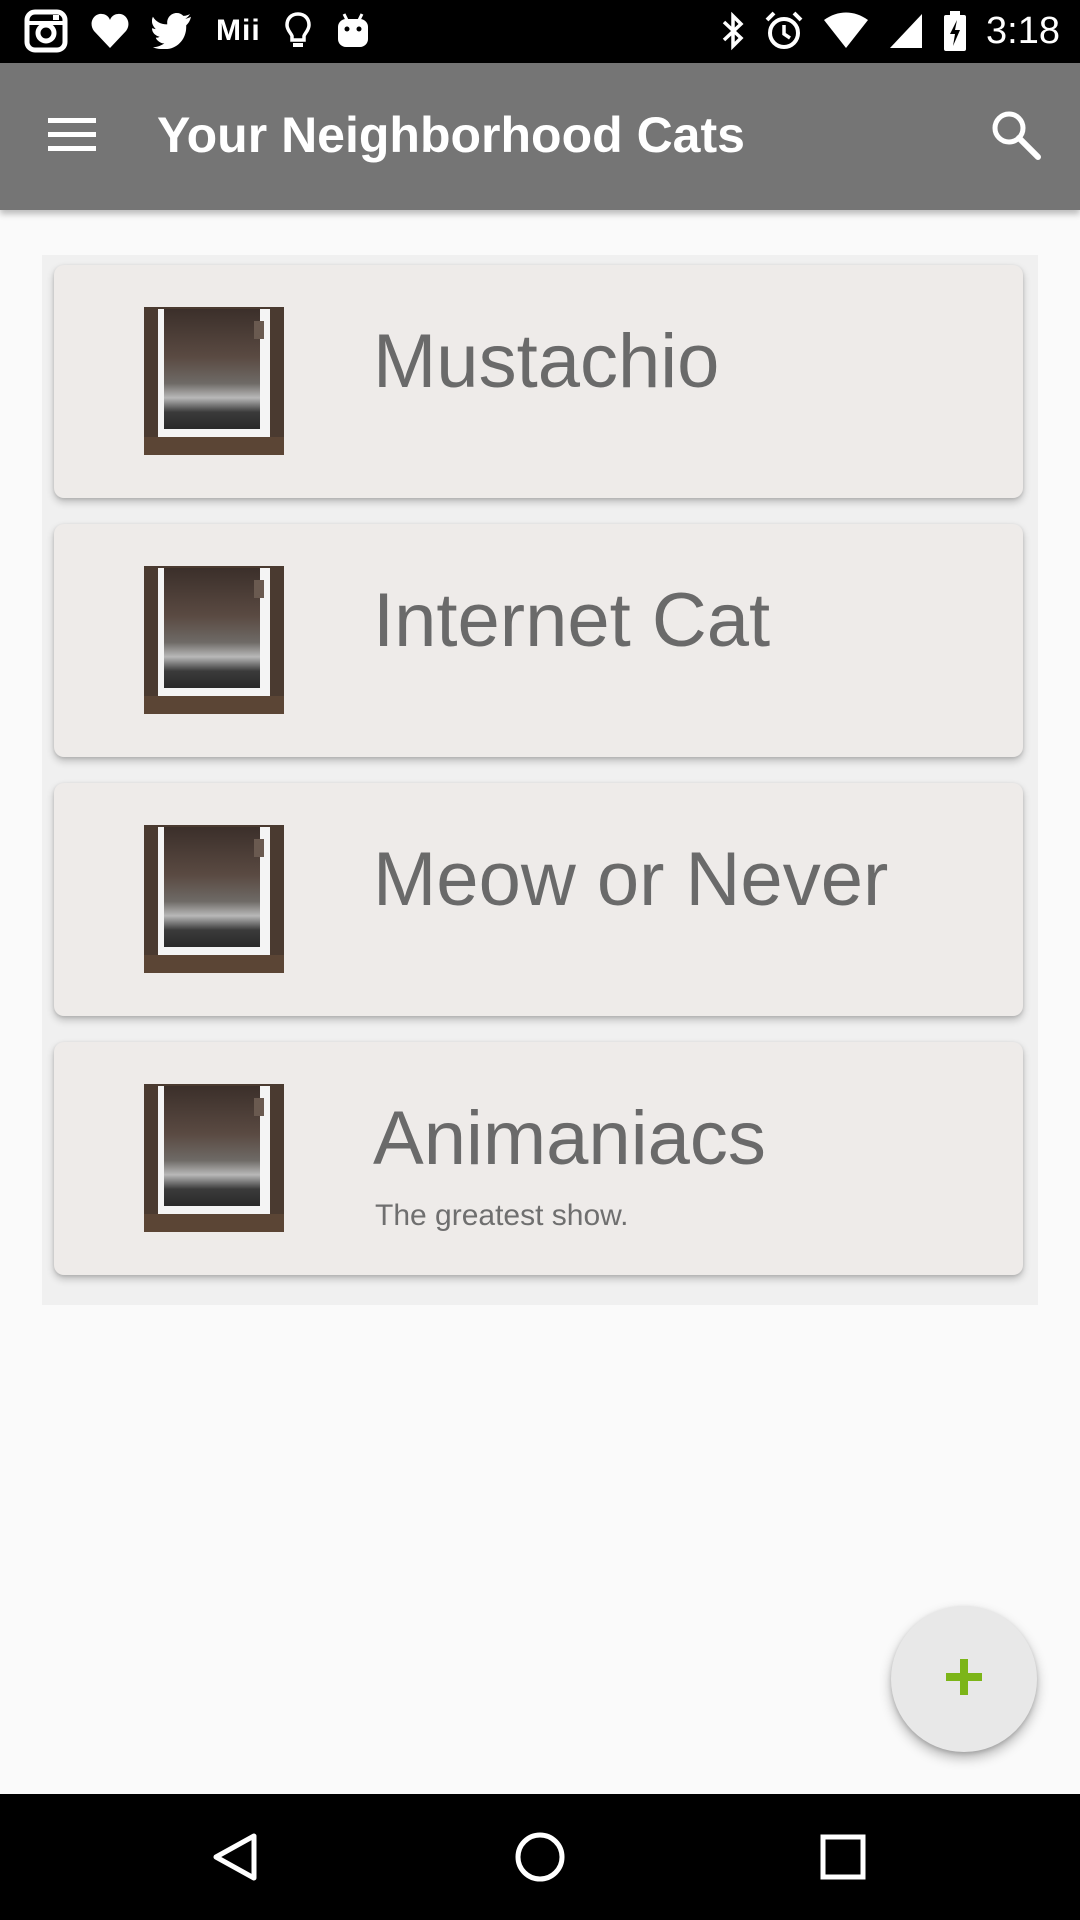 The width and height of the screenshot is (1080, 1920). Describe the element at coordinates (197, 31) in the screenshot. I see `status-left-icons: Mii` at that location.